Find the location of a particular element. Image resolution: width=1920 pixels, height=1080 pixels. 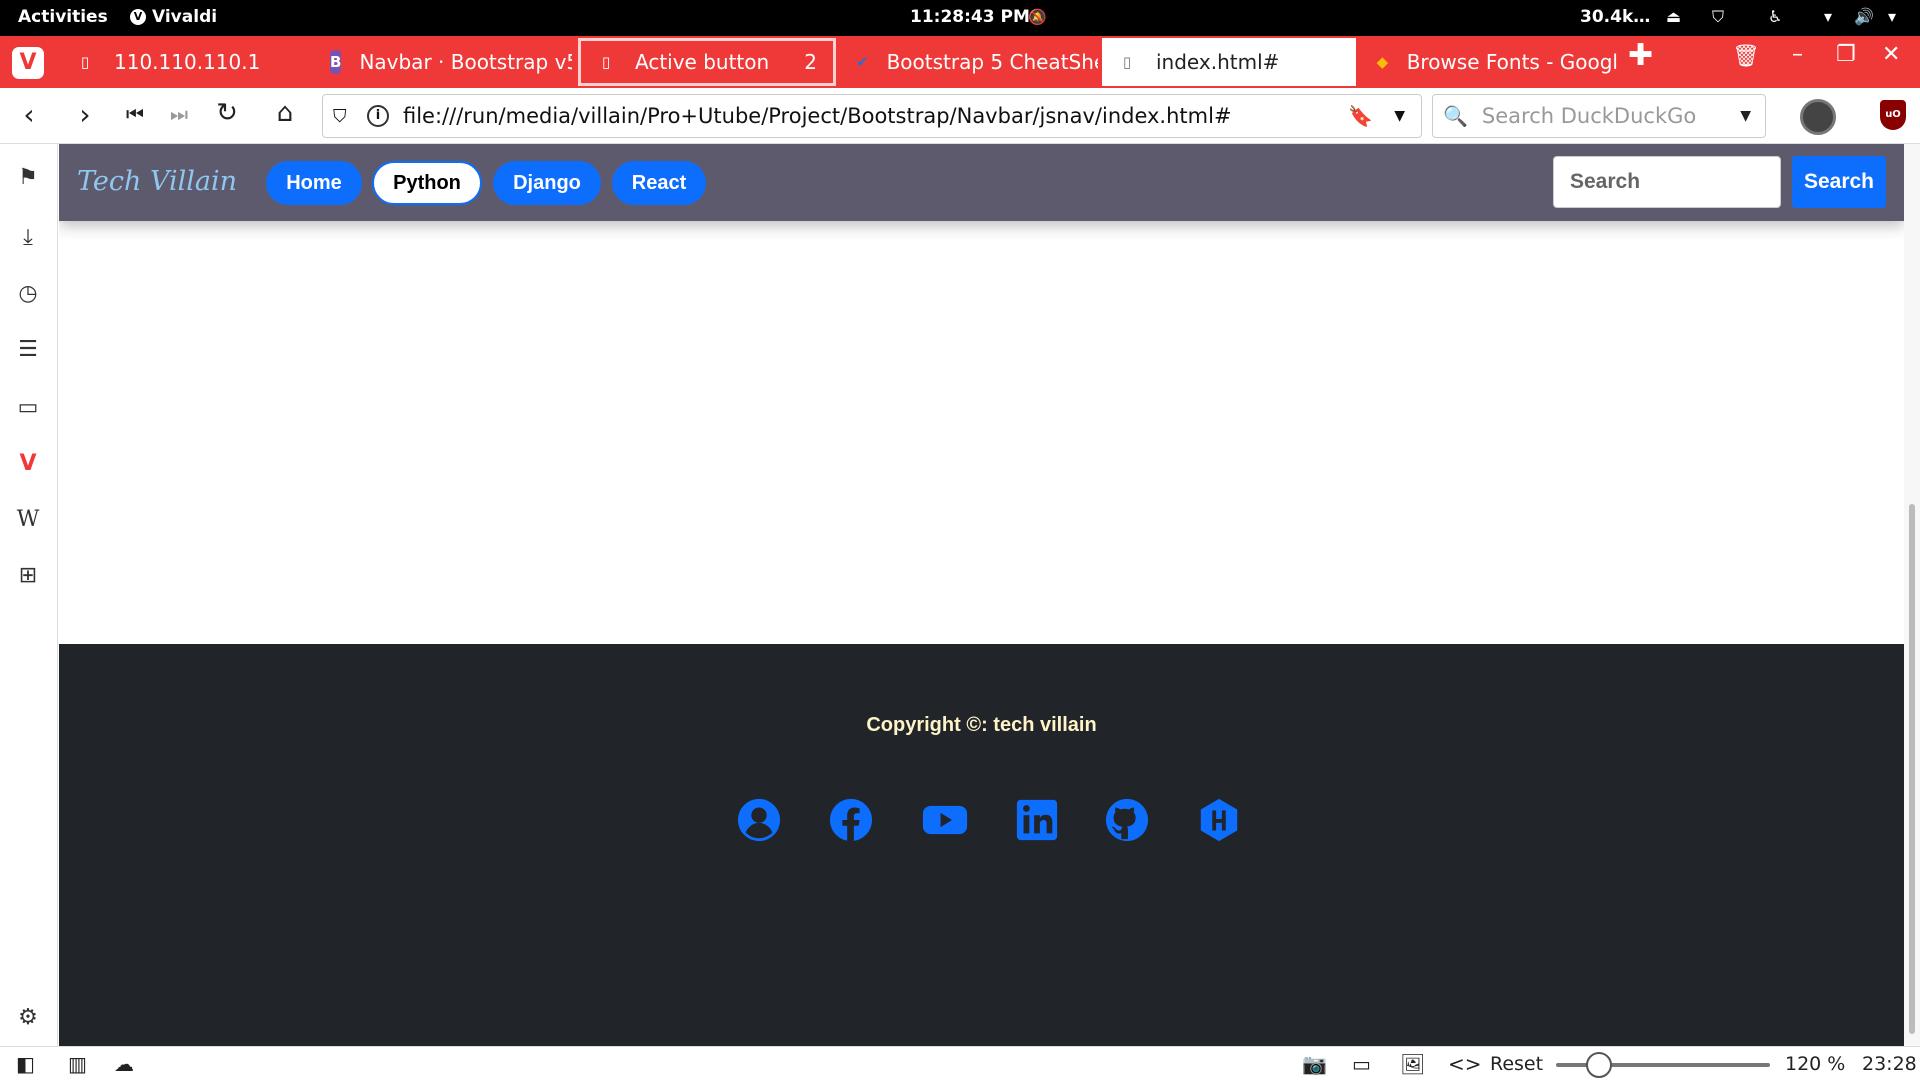

power-menu-icon: ▾ is located at coordinates (1892, 16).